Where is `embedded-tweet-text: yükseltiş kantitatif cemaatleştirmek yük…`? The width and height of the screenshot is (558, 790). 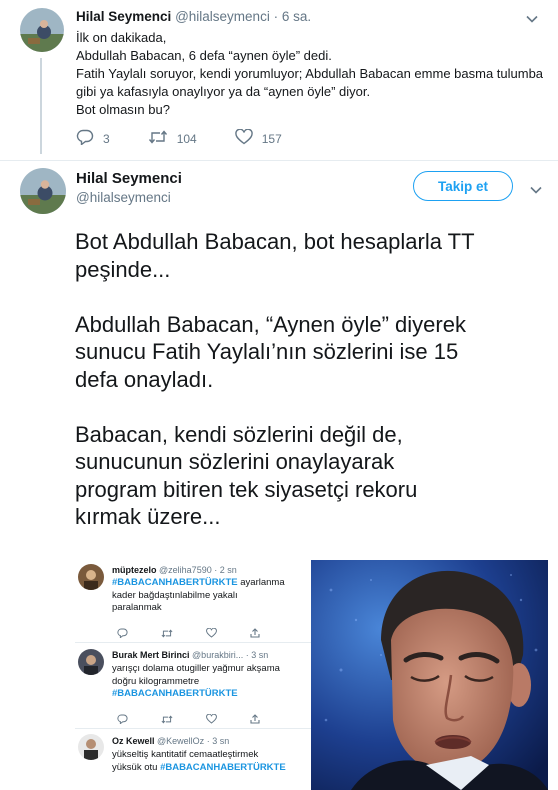 embedded-tweet-text: yükseltiş kantitatif cemaatleştirmek yük… is located at coordinates (212, 761).